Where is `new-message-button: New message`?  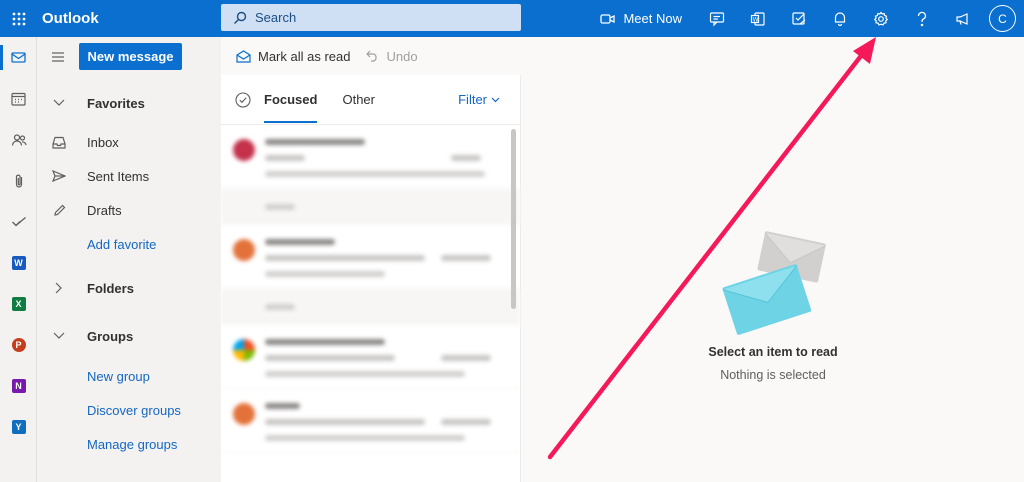 new-message-button: New message is located at coordinates (130, 56).